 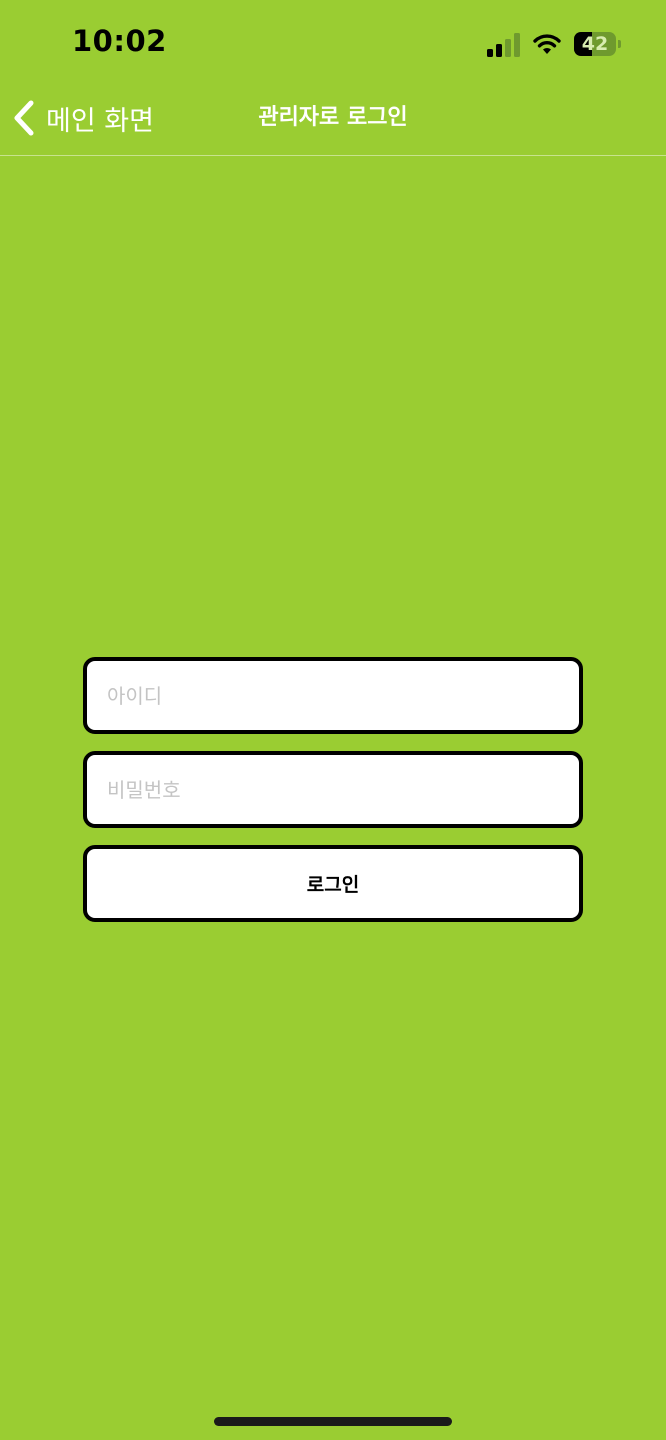 I want to click on navigation-bar: 메인 화면 관리자로 로그인, so click(x=333, y=122).